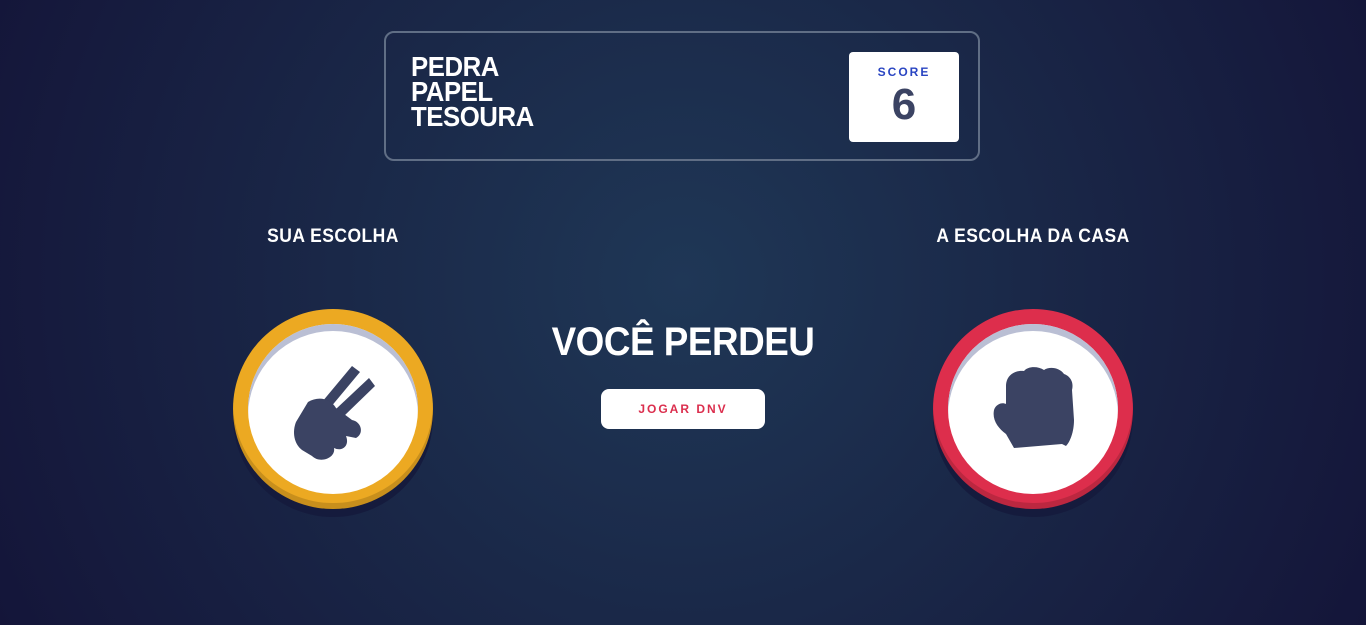  I want to click on rock-fist-shape, so click(1033, 407).